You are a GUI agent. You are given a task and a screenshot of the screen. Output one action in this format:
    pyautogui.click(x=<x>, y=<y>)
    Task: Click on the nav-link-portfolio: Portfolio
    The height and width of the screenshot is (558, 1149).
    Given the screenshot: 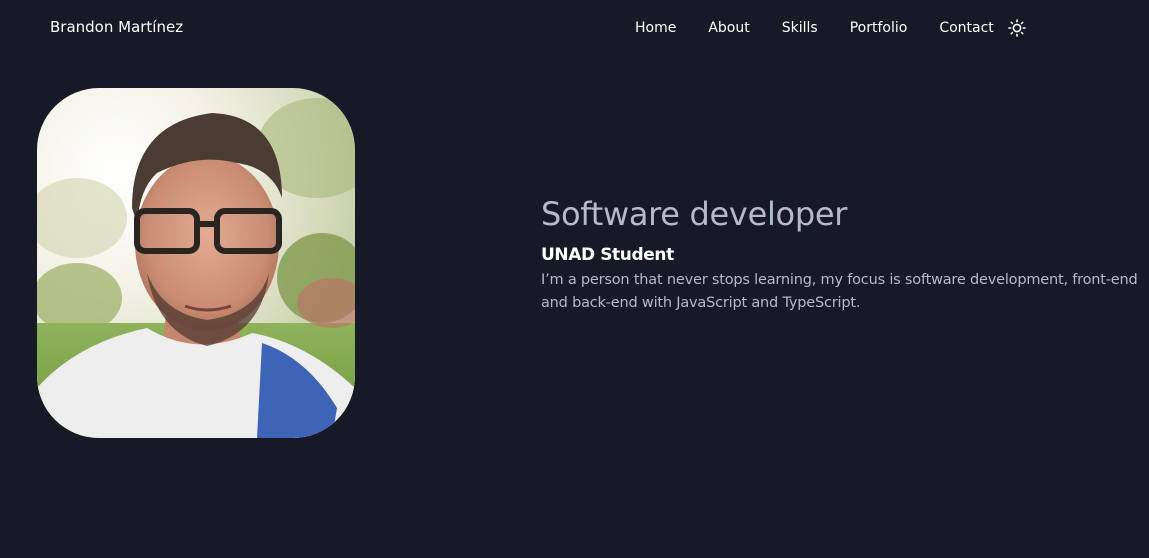 What is the action you would take?
    pyautogui.click(x=879, y=28)
    